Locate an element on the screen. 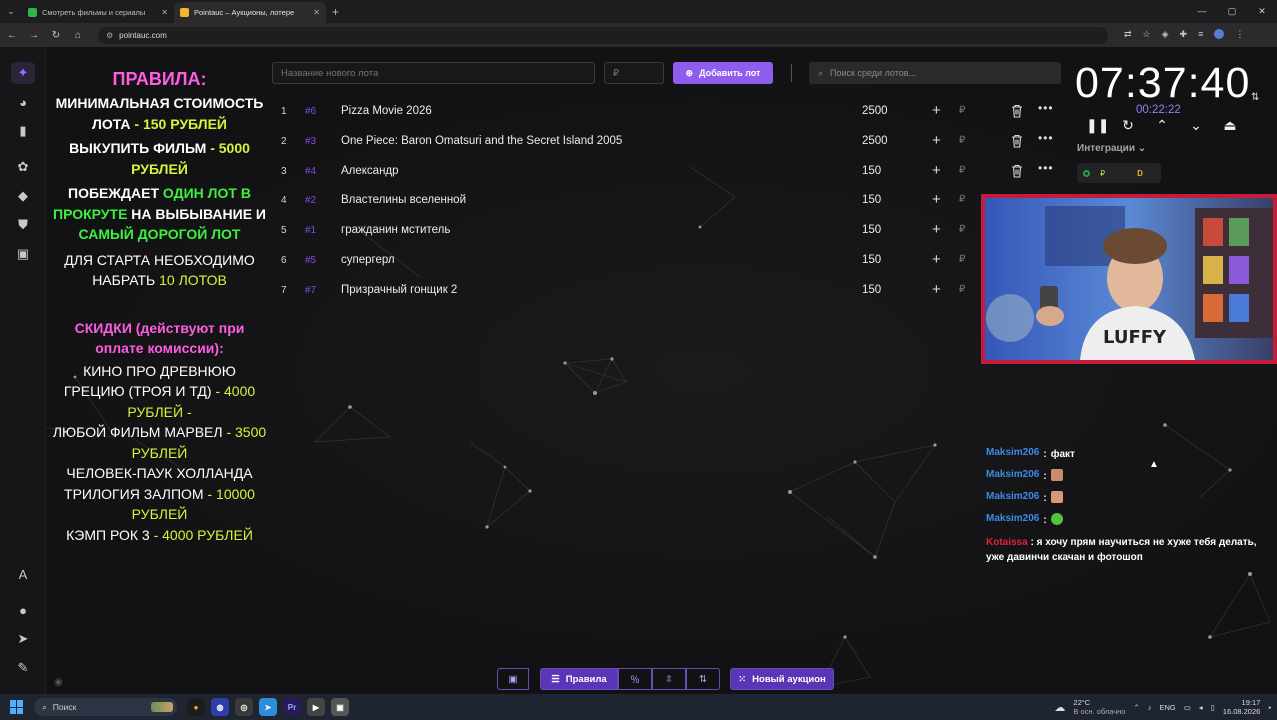 The height and width of the screenshot is (720, 1277). maximize-icon: ▢ is located at coordinates (1232, 11).